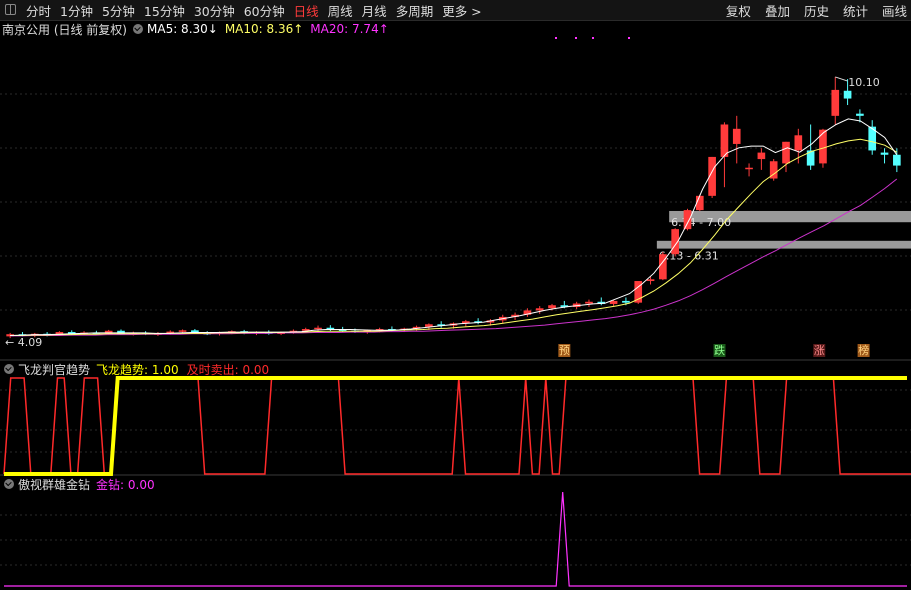 The width and height of the screenshot is (911, 590). Describe the element at coordinates (306, 10) in the screenshot. I see `tab-daily: 日线` at that location.